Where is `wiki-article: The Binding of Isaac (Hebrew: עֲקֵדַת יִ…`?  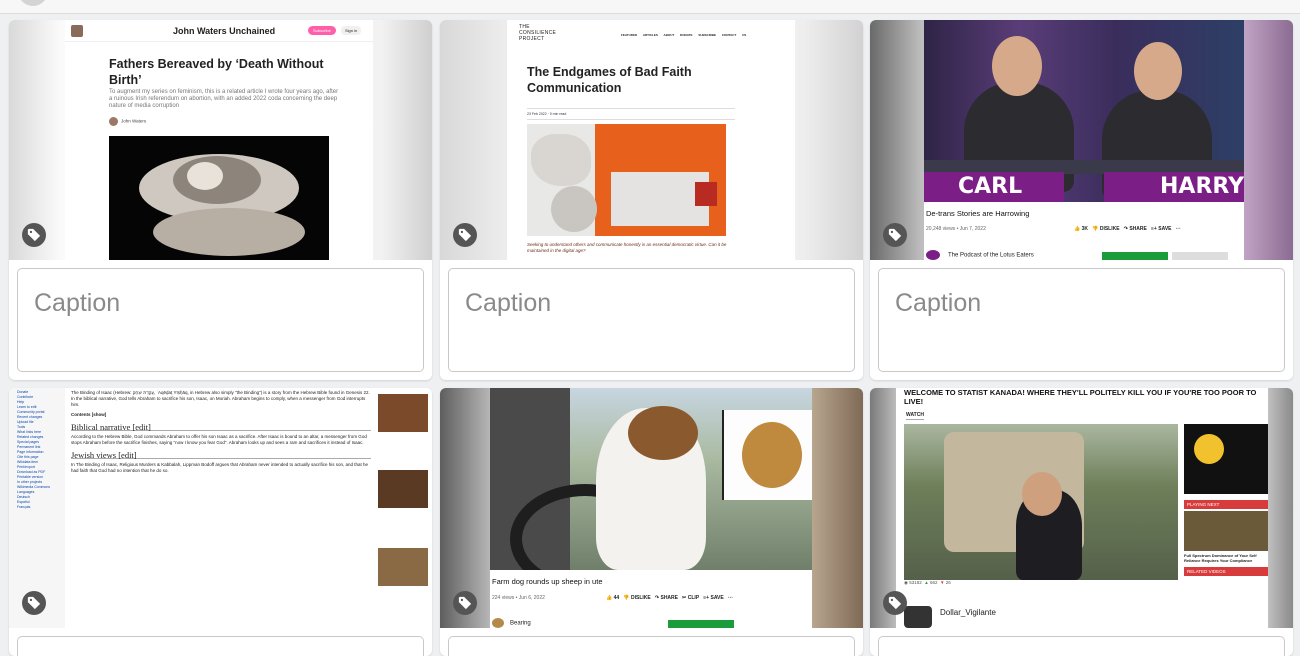
wiki-article: The Binding of Isaac (Hebrew: עֲקֵדַת יִ… is located at coordinates (221, 432).